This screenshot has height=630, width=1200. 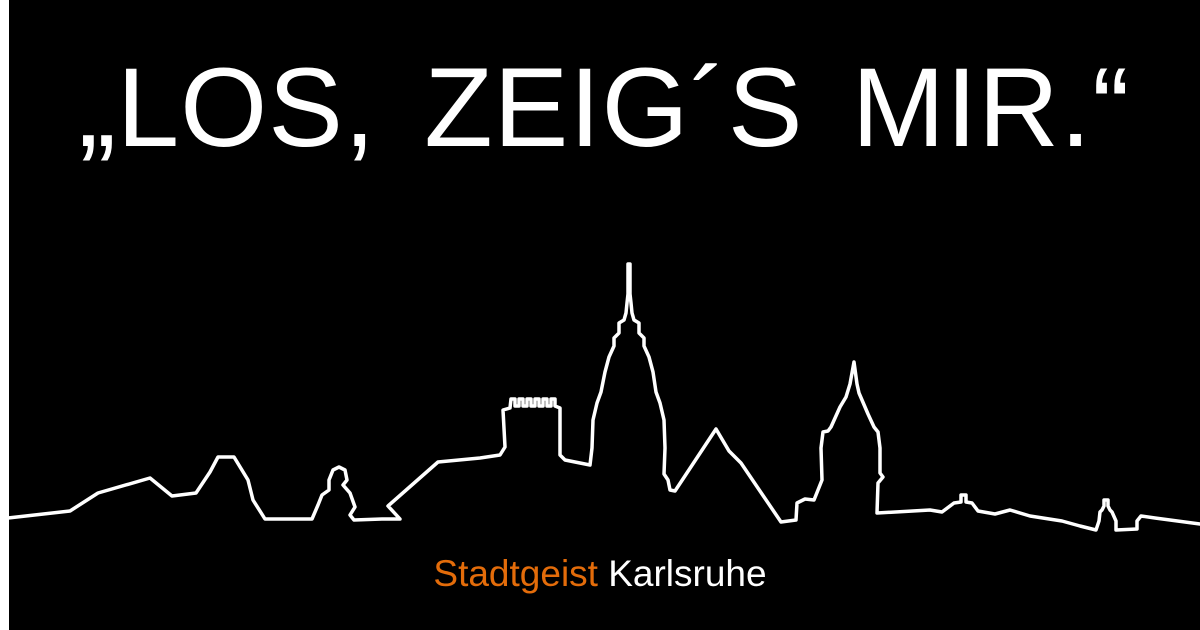 What do you see at coordinates (687, 573) in the screenshot?
I see `brand-karlsruhe: Karlsruhe` at bounding box center [687, 573].